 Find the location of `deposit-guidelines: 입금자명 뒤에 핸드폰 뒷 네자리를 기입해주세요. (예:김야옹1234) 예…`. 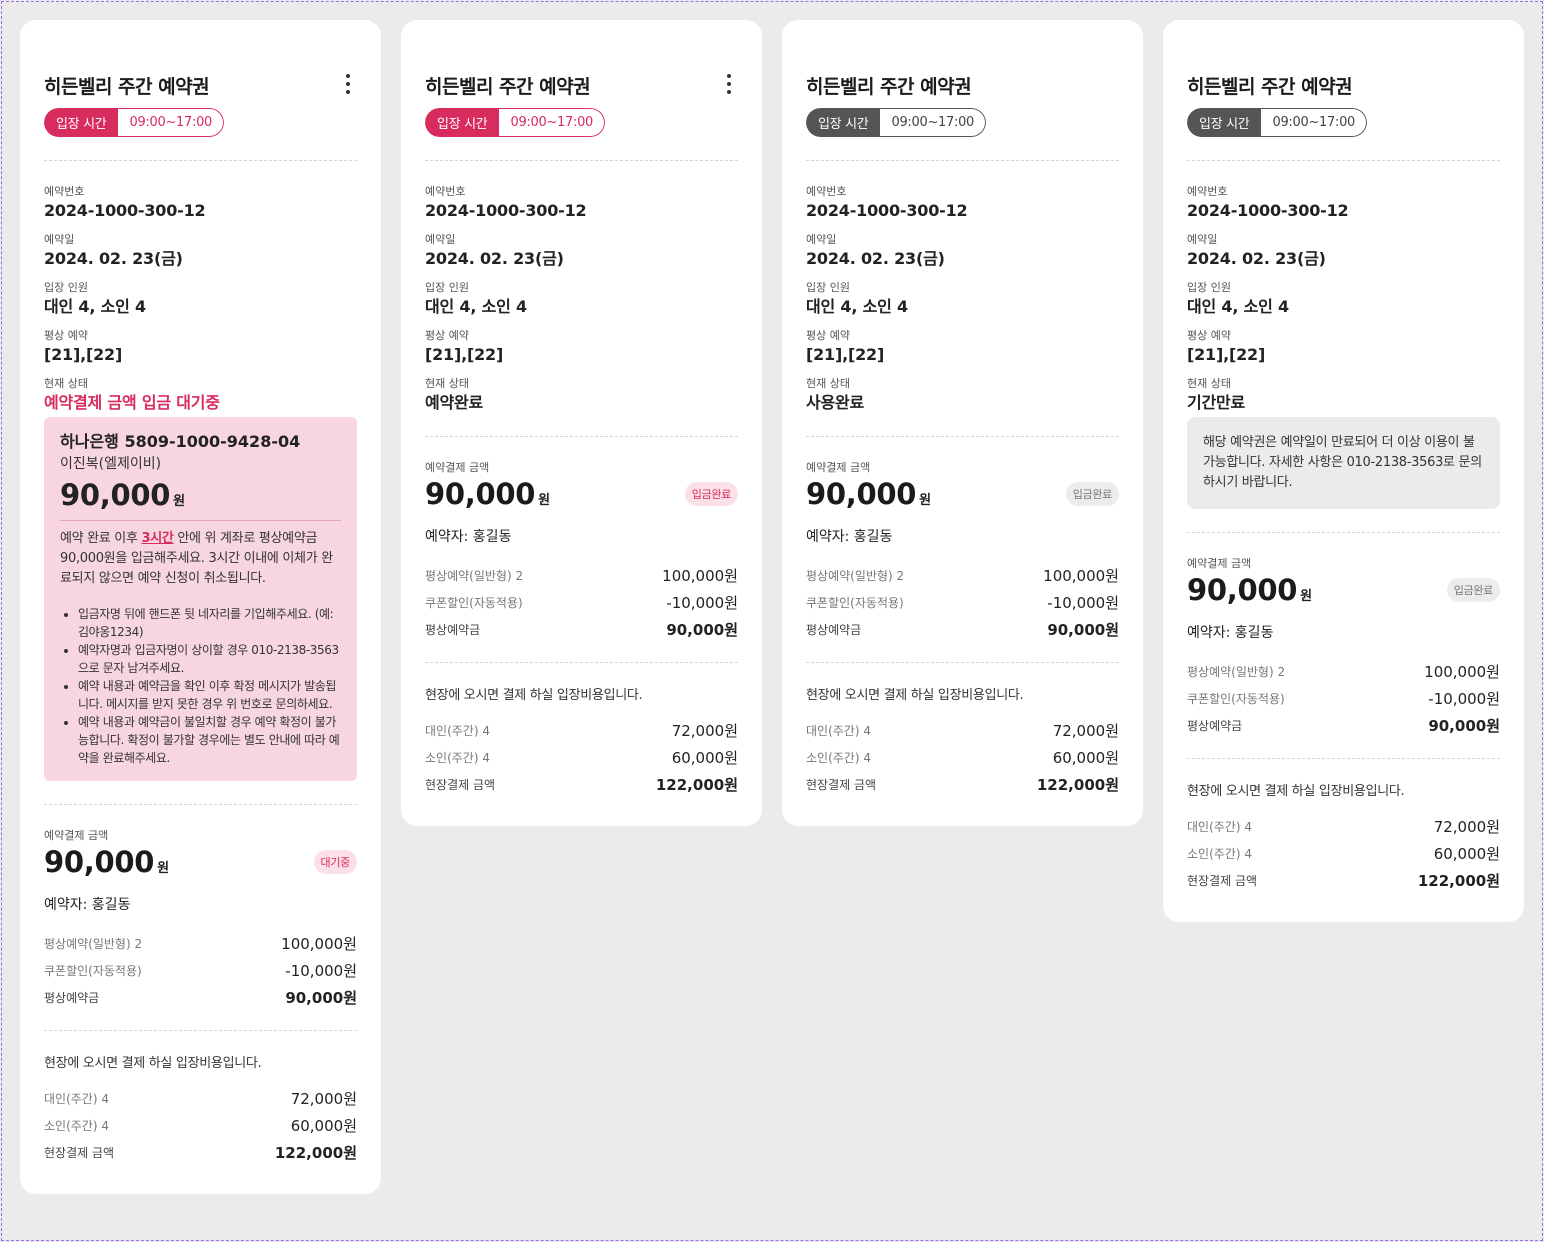

deposit-guidelines: 입금자명 뒤에 핸드폰 뒷 네자리를 기입해주세요. (예:김야옹1234) 예… is located at coordinates (200, 686).